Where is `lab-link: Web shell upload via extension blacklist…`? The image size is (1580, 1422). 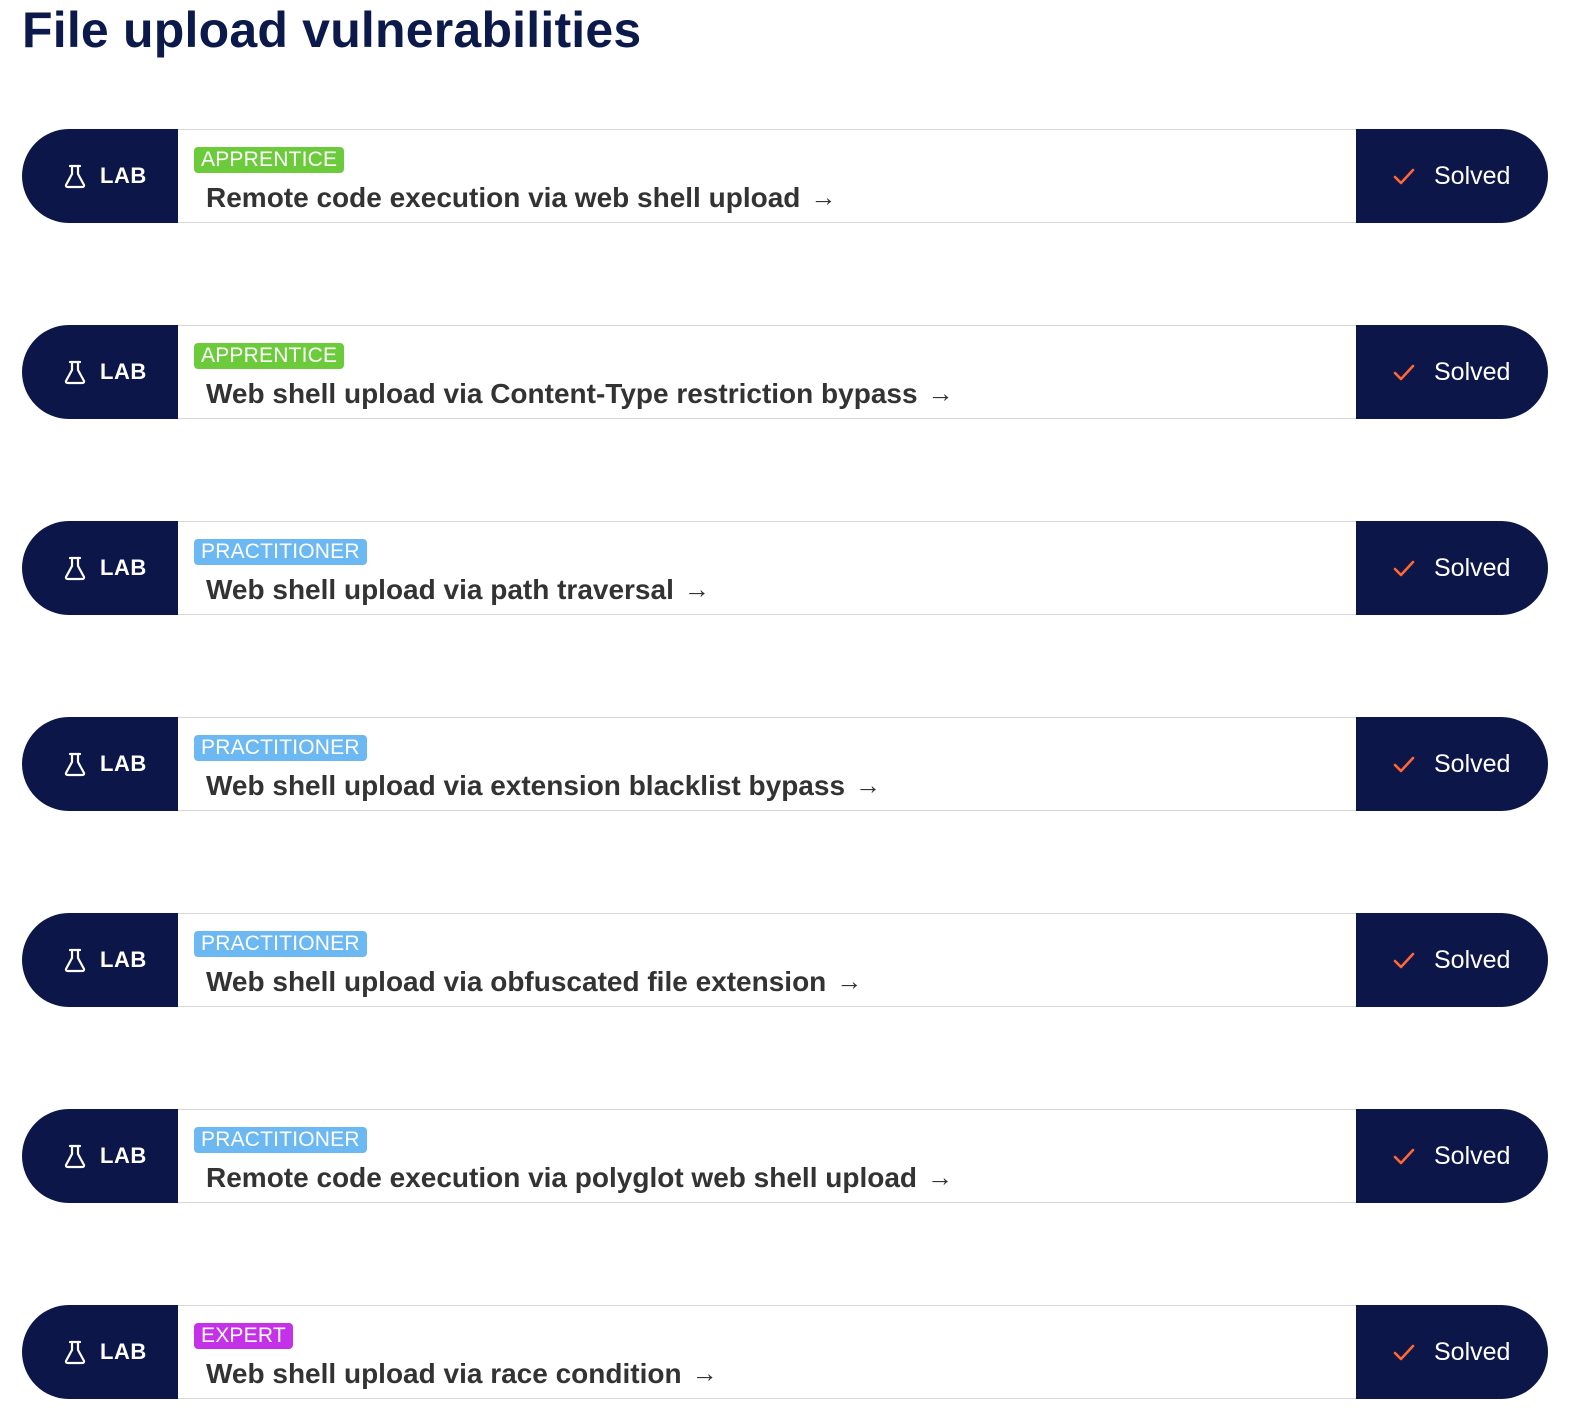 lab-link: Web shell upload via extension blacklist… is located at coordinates (543, 786).